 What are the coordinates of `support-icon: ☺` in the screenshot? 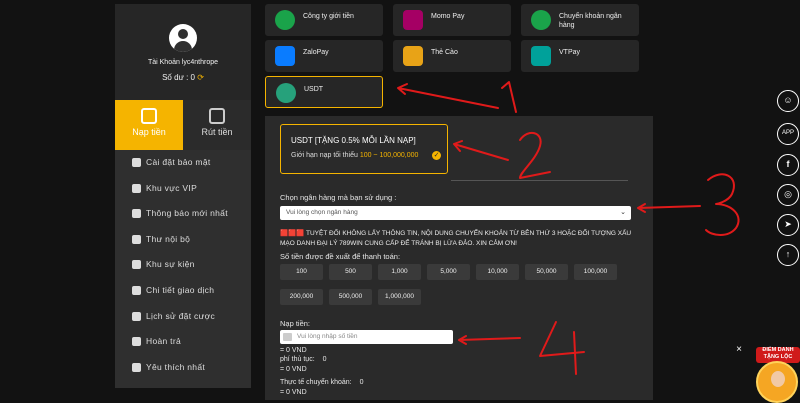 It's located at (788, 101).